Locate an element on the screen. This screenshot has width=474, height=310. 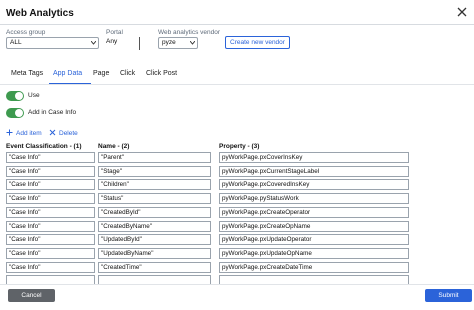
column-header-name: Name - (2) is located at coordinates (114, 146).